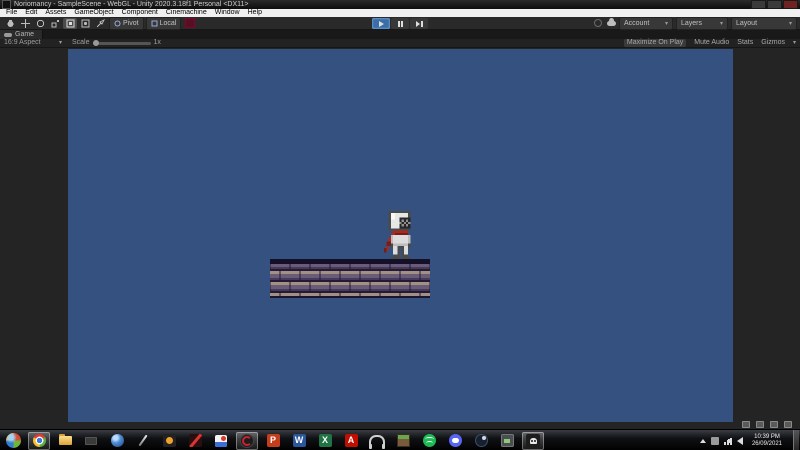 This screenshot has height=450, width=800. I want to click on tray-expand-icon, so click(702, 441).